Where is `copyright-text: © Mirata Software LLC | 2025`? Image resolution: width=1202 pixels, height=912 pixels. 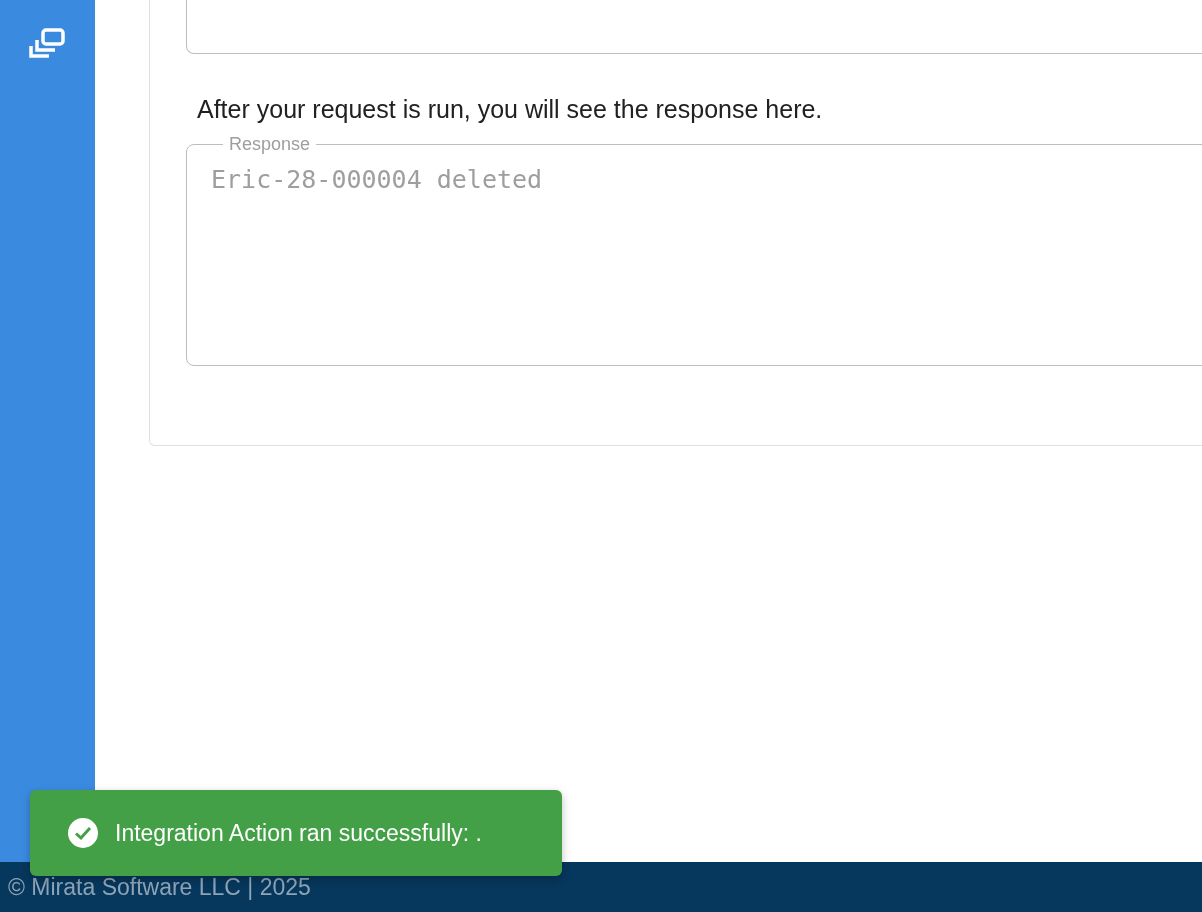 copyright-text: © Mirata Software LLC | 2025 is located at coordinates (159, 887).